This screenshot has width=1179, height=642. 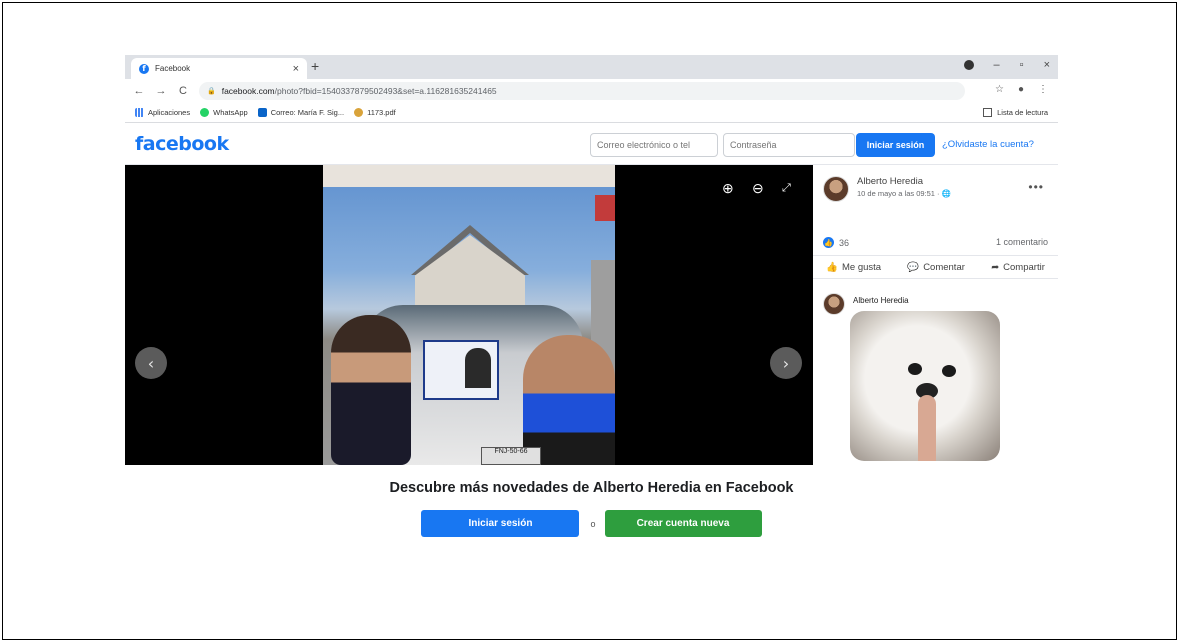 What do you see at coordinates (461, 370) in the screenshot?
I see `photo-poster` at bounding box center [461, 370].